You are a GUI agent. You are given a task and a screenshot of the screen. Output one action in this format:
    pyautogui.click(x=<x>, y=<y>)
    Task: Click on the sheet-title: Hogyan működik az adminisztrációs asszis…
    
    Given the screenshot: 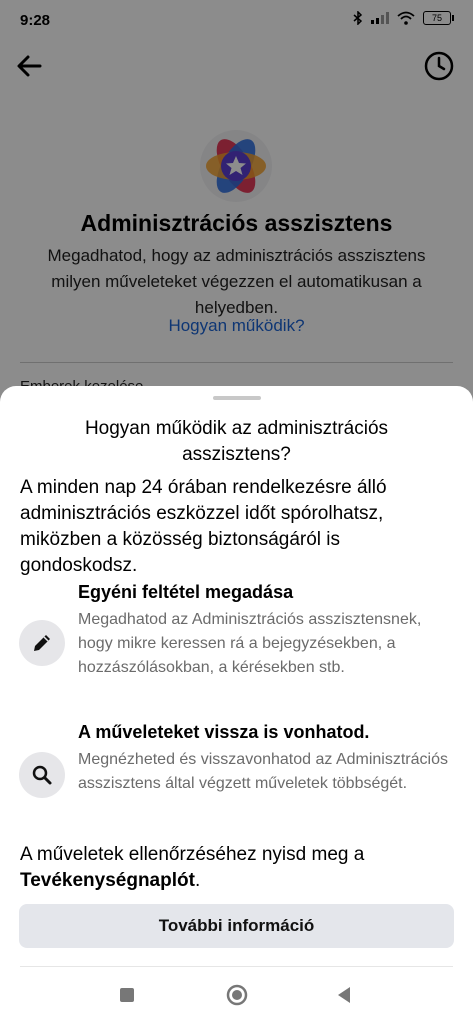 What is the action you would take?
    pyautogui.click(x=236, y=441)
    